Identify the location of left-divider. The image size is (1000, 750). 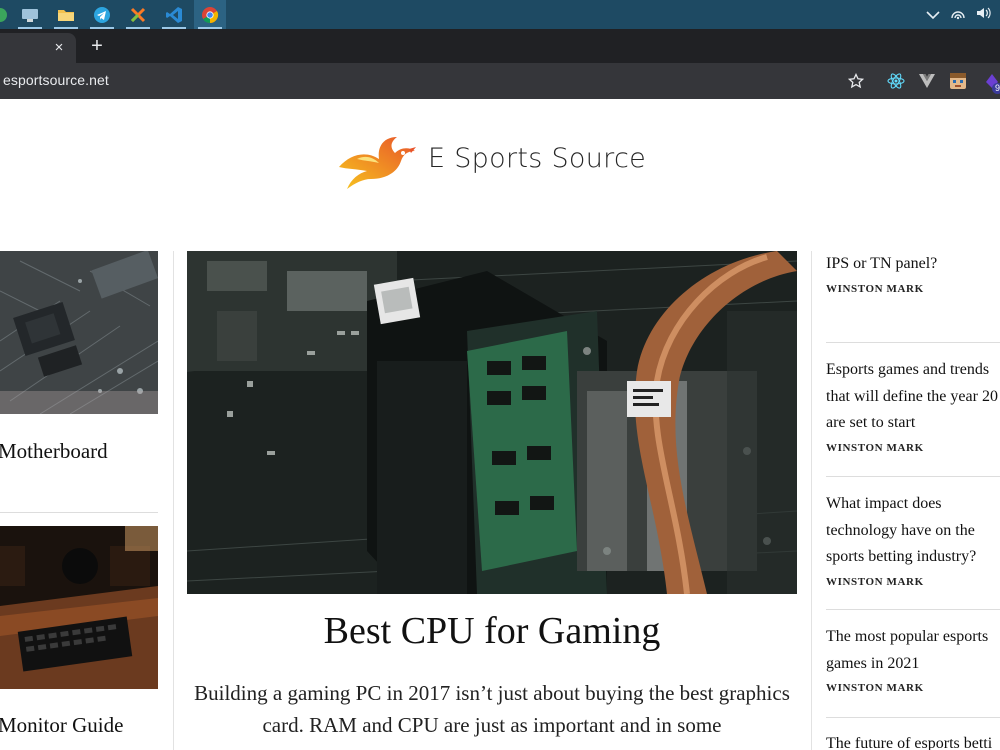
(79, 512).